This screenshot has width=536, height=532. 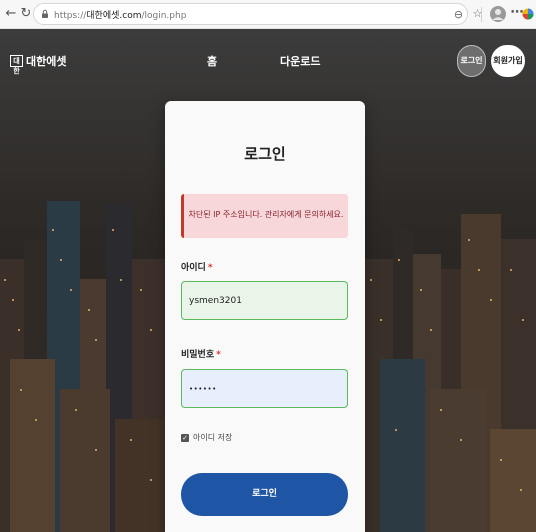 What do you see at coordinates (458, 14) in the screenshot?
I see `zoom-icon: ⊖` at bounding box center [458, 14].